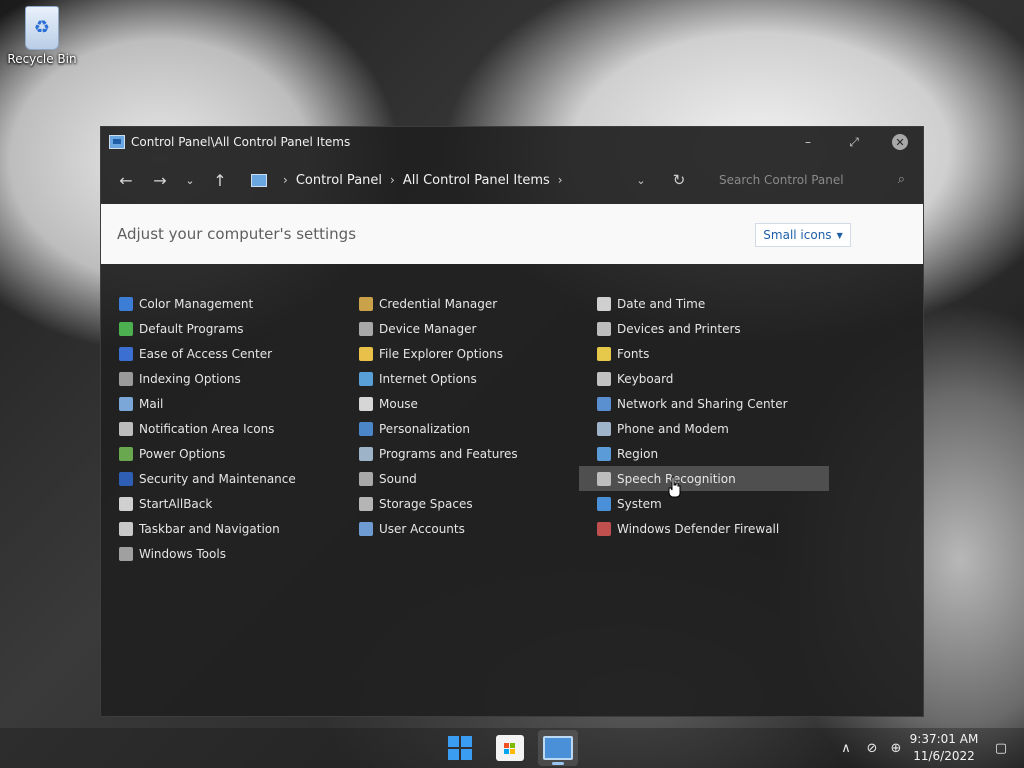 The width and height of the screenshot is (1024, 768). I want to click on firewall-icon, so click(604, 528).